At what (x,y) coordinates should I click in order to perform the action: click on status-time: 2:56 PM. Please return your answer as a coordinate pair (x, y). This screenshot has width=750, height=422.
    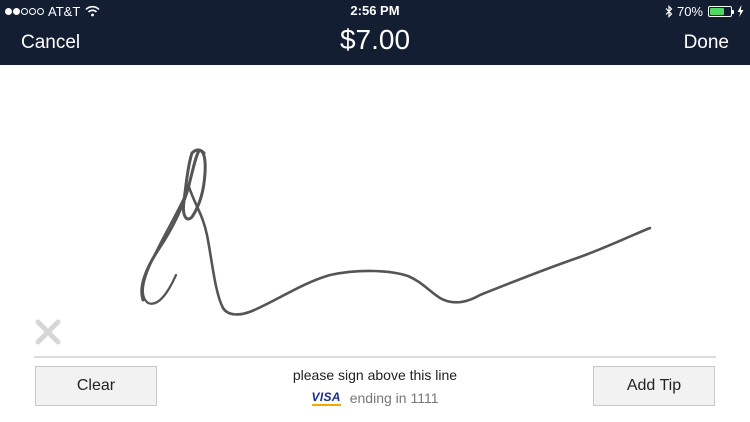
    Looking at the image, I should click on (375, 10).